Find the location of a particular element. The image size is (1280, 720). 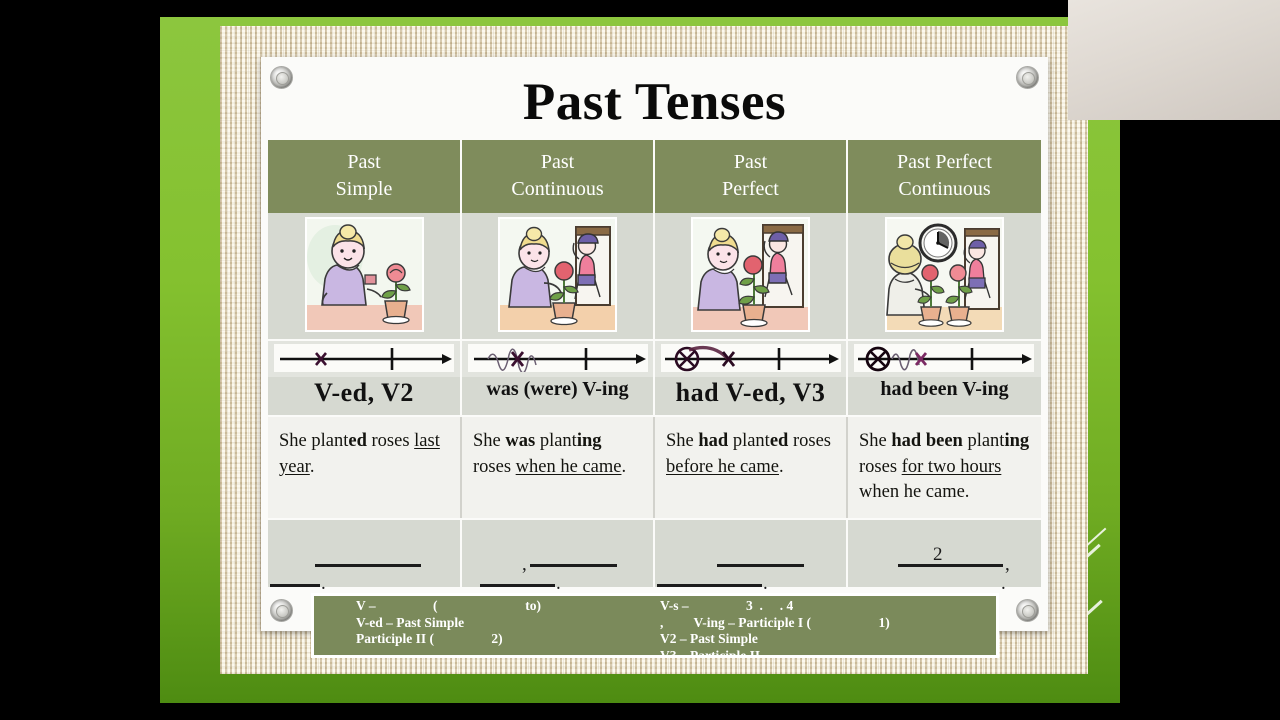

example-text-bold: had been is located at coordinates (927, 441).